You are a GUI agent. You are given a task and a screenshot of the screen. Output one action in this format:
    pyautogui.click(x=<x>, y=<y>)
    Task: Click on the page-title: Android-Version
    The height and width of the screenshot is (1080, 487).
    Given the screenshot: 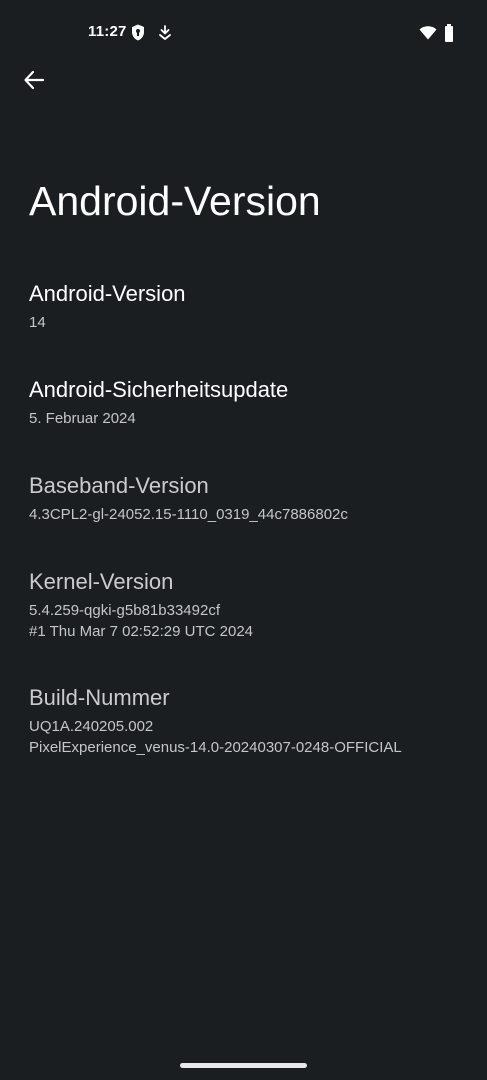 What is the action you would take?
    pyautogui.click(x=175, y=201)
    